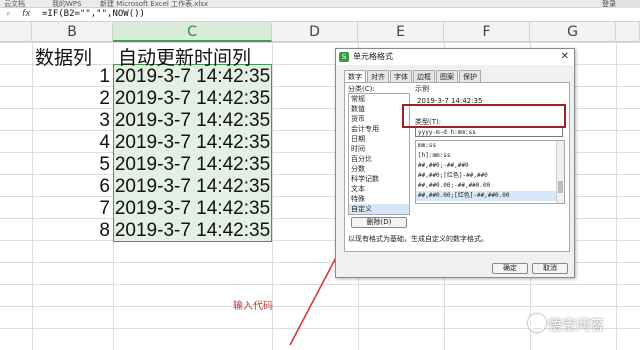  Describe the element at coordinates (576, 326) in the screenshot. I see `watermark-text: 悟空问答` at that location.